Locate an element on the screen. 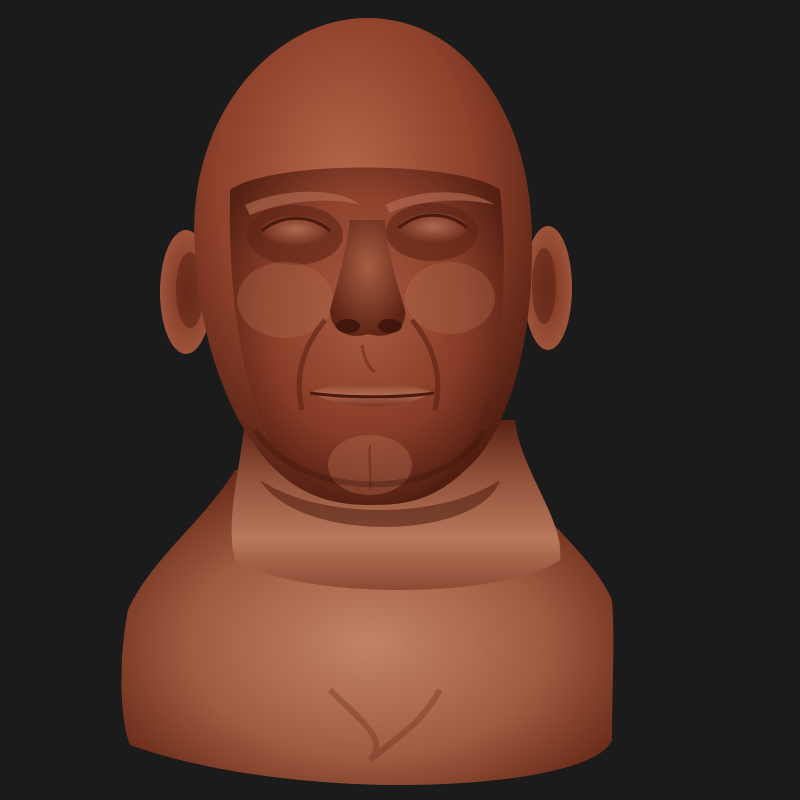 The height and width of the screenshot is (800, 800). right-eye is located at coordinates (433, 228).